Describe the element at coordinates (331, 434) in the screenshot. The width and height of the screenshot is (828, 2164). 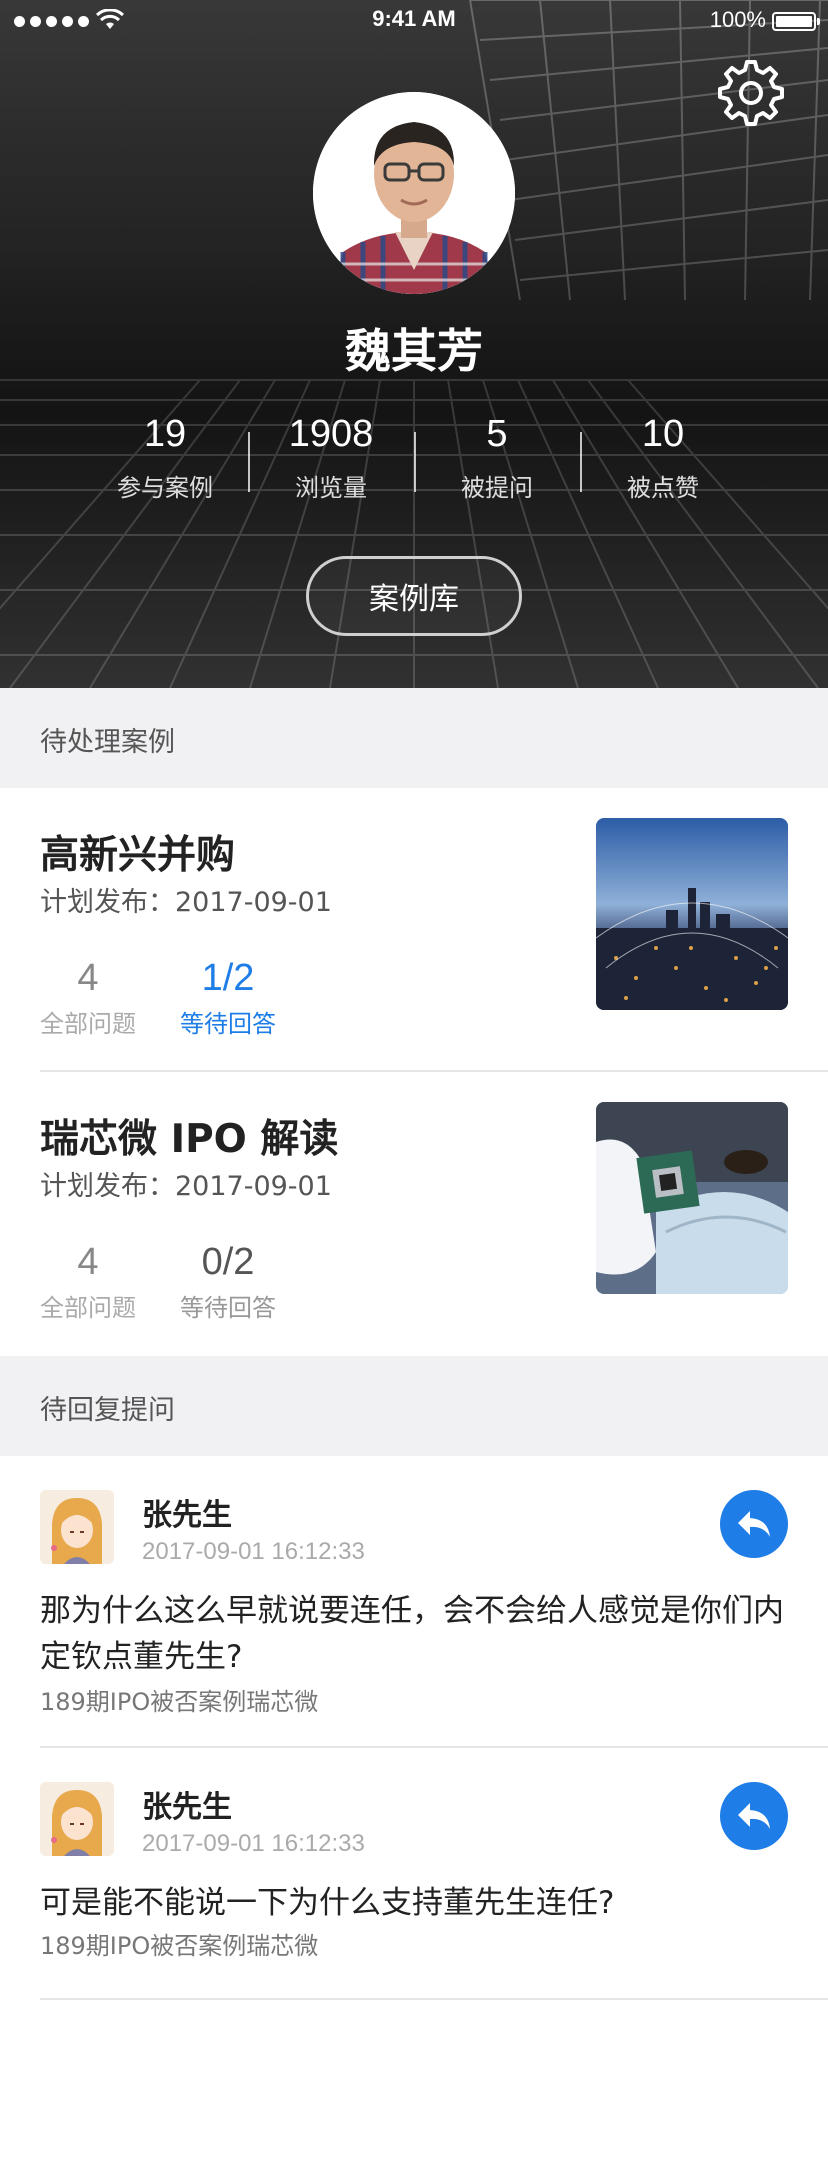
I see `stat-value: 1908` at that location.